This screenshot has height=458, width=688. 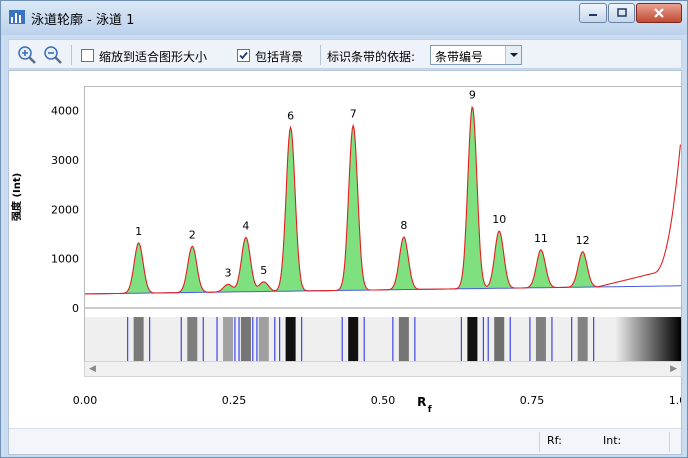 What do you see at coordinates (472, 95) in the screenshot?
I see `band-label: 9` at bounding box center [472, 95].